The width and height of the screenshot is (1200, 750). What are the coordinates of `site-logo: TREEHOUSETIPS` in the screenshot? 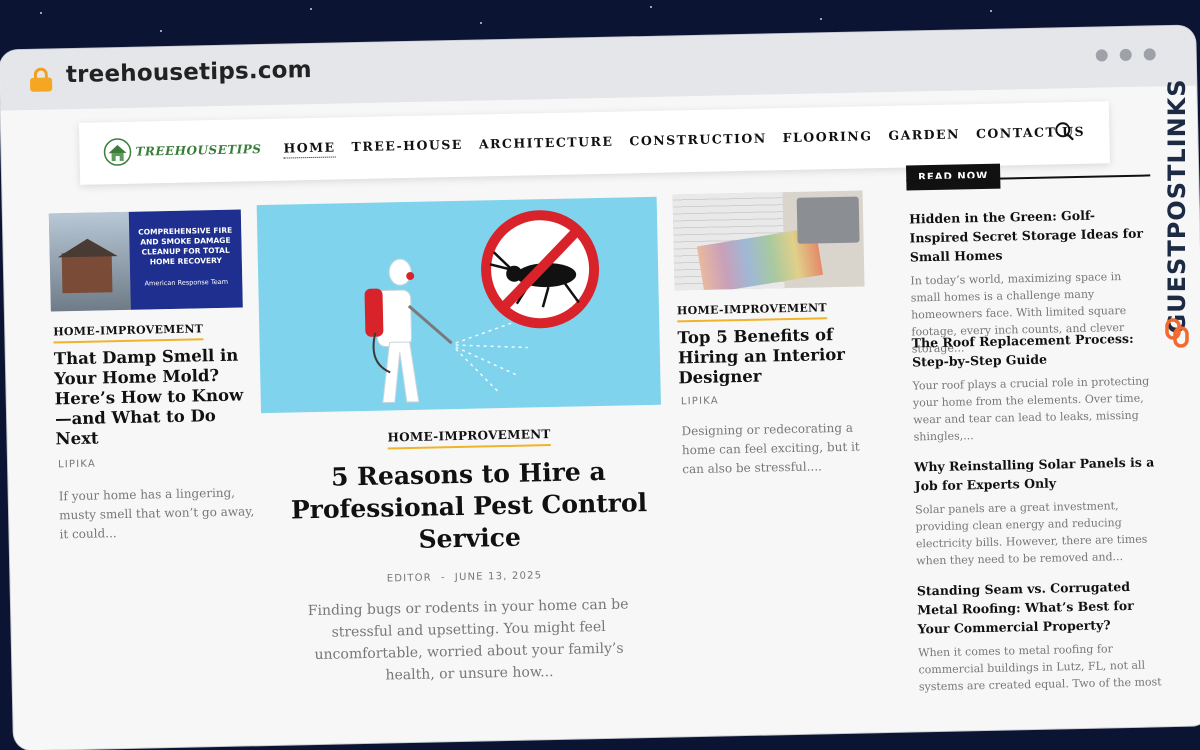 It's located at (182, 150).